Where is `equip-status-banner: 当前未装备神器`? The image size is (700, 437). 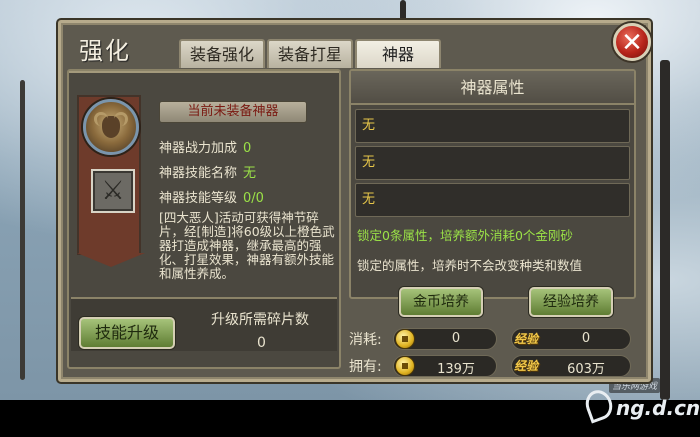 equip-status-banner: 当前未装备神器 is located at coordinates (233, 112).